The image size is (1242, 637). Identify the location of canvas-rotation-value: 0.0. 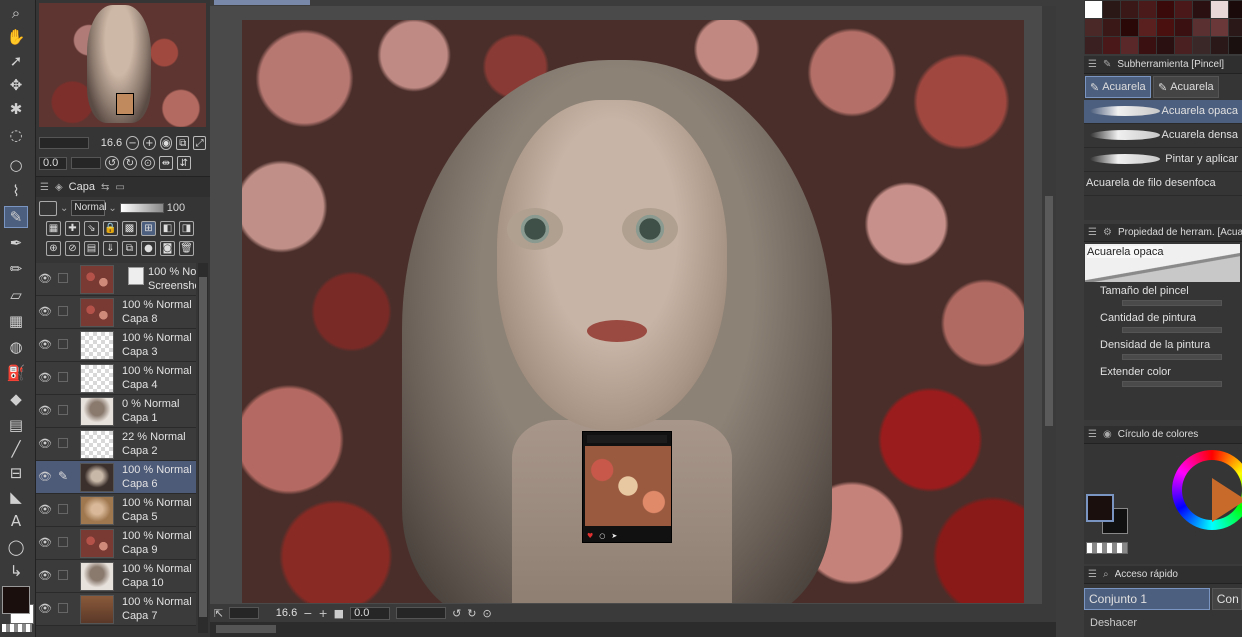
(370, 613).